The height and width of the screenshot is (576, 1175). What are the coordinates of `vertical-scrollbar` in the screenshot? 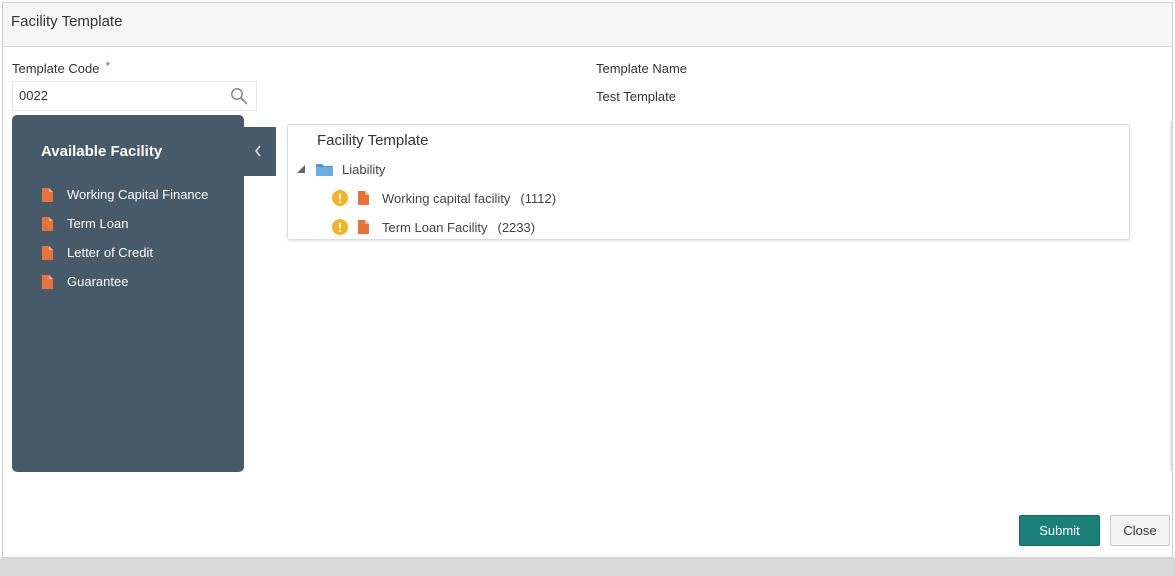 It's located at (1171, 296).